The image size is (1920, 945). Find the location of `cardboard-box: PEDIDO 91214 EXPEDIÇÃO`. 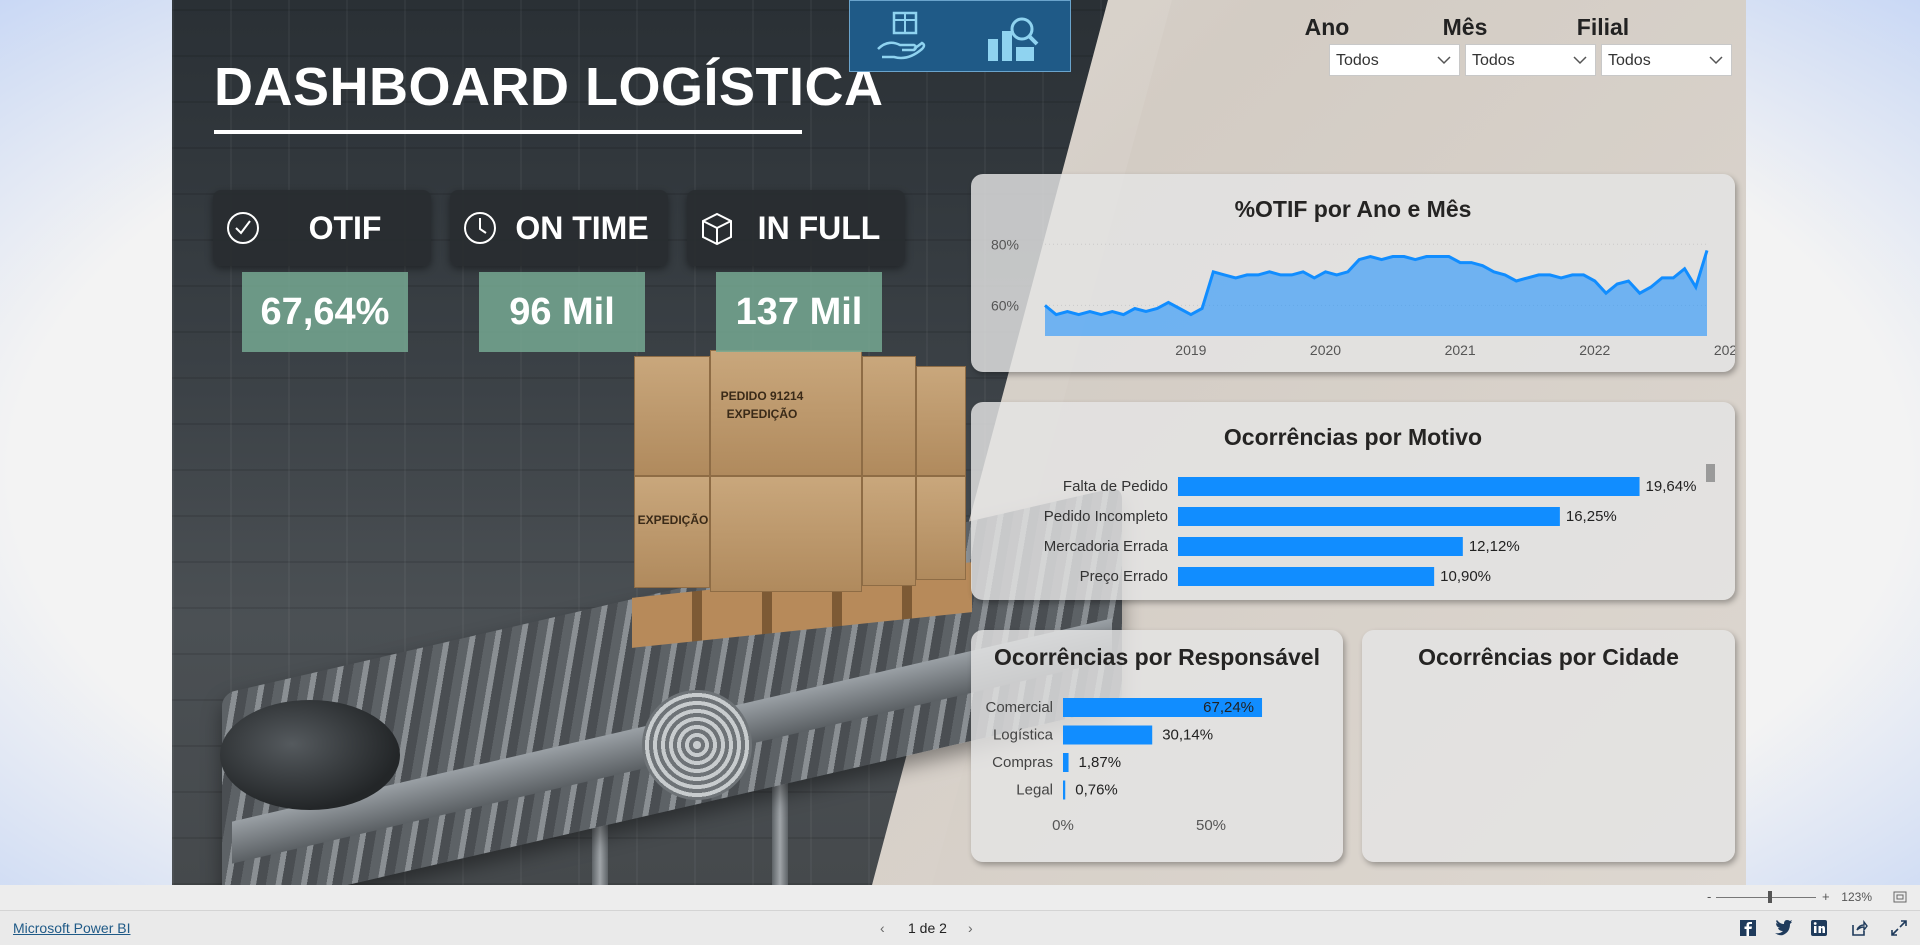

cardboard-box: PEDIDO 91214 EXPEDIÇÃO is located at coordinates (786, 413).